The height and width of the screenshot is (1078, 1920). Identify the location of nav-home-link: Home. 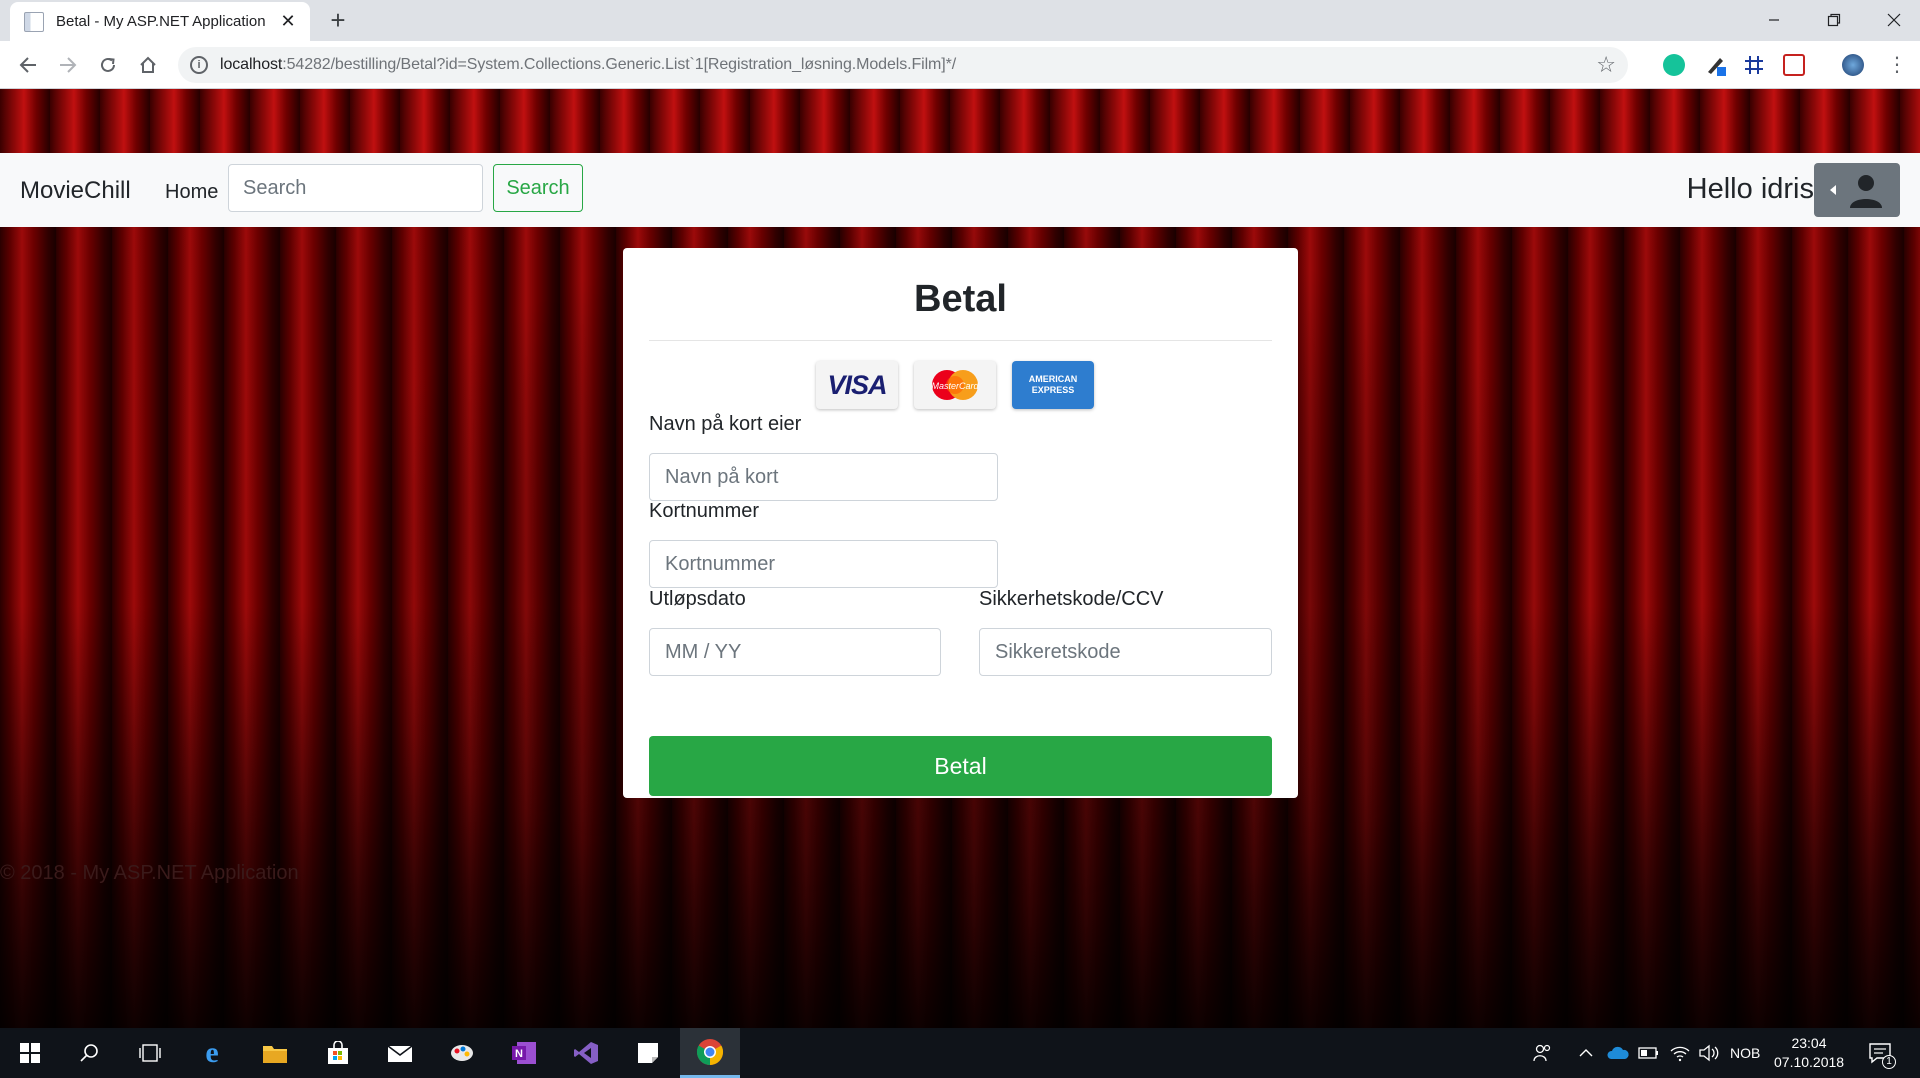
(191, 192).